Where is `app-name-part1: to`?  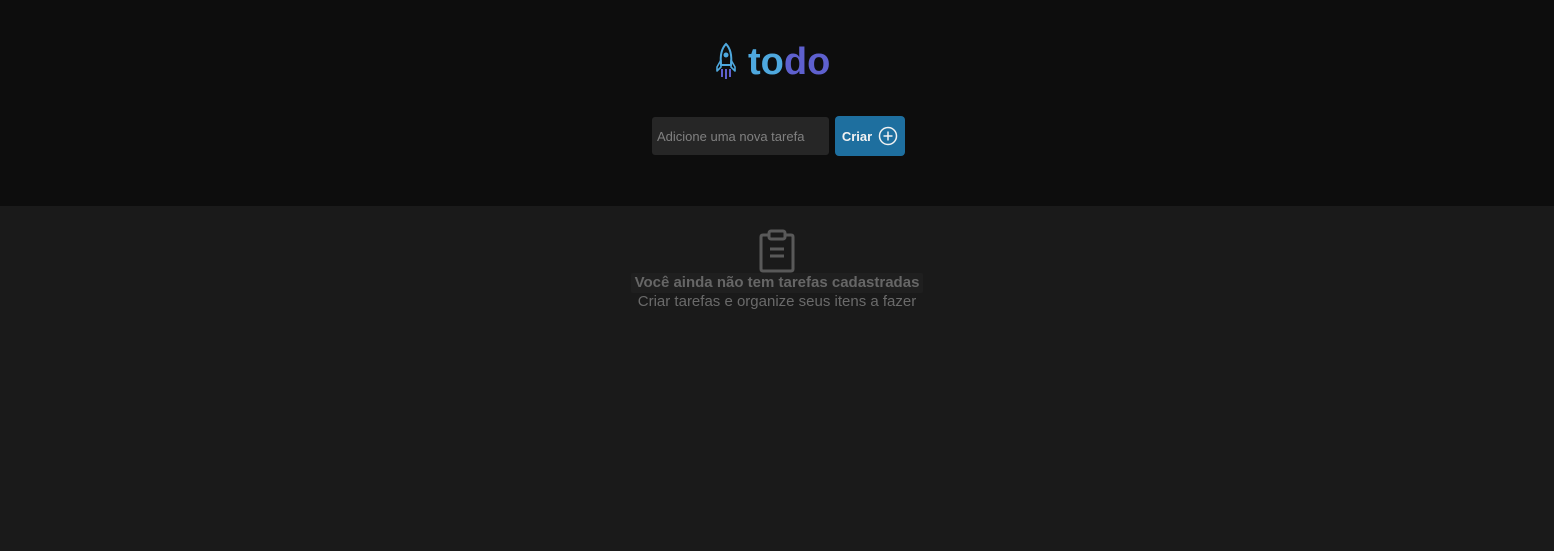
app-name-part1: to is located at coordinates (766, 62).